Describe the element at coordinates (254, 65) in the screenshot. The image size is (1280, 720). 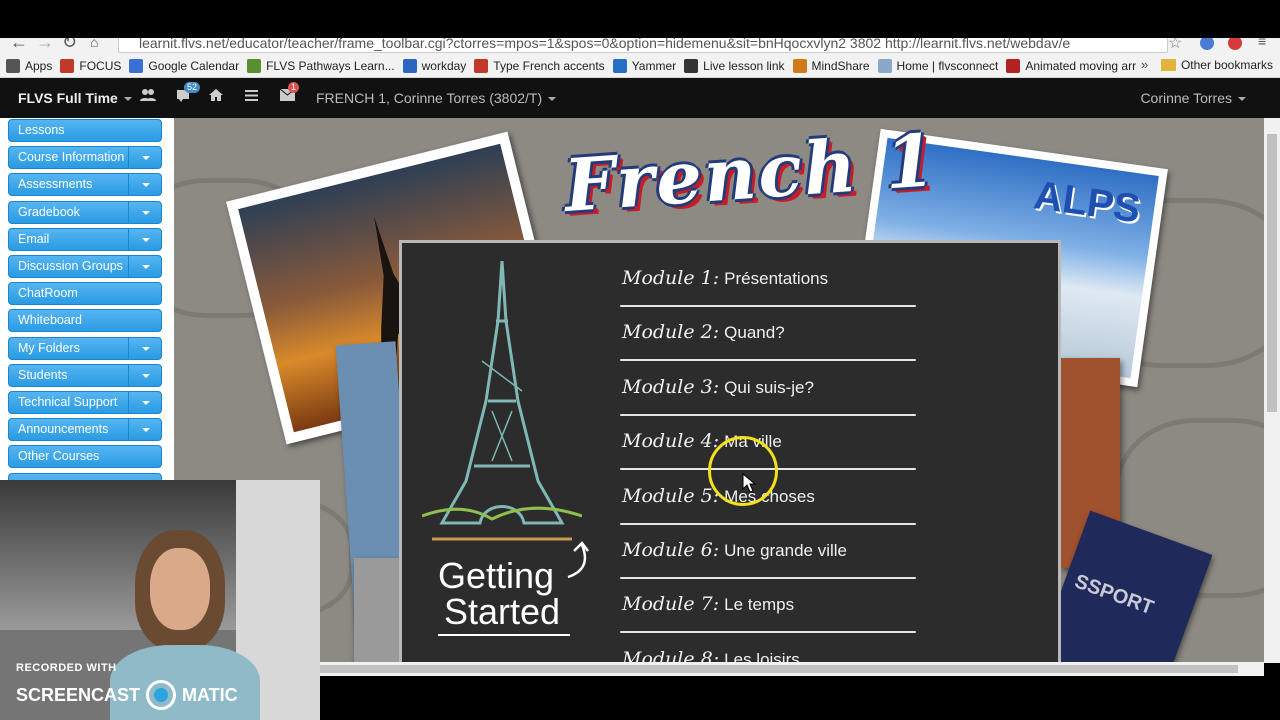
I see `flvs-icon` at that location.